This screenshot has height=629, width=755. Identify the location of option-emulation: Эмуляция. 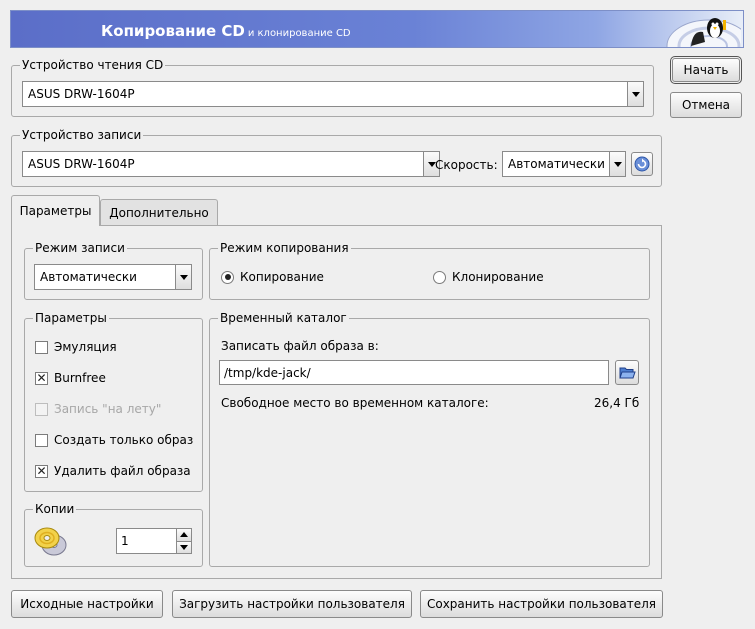
(76, 347).